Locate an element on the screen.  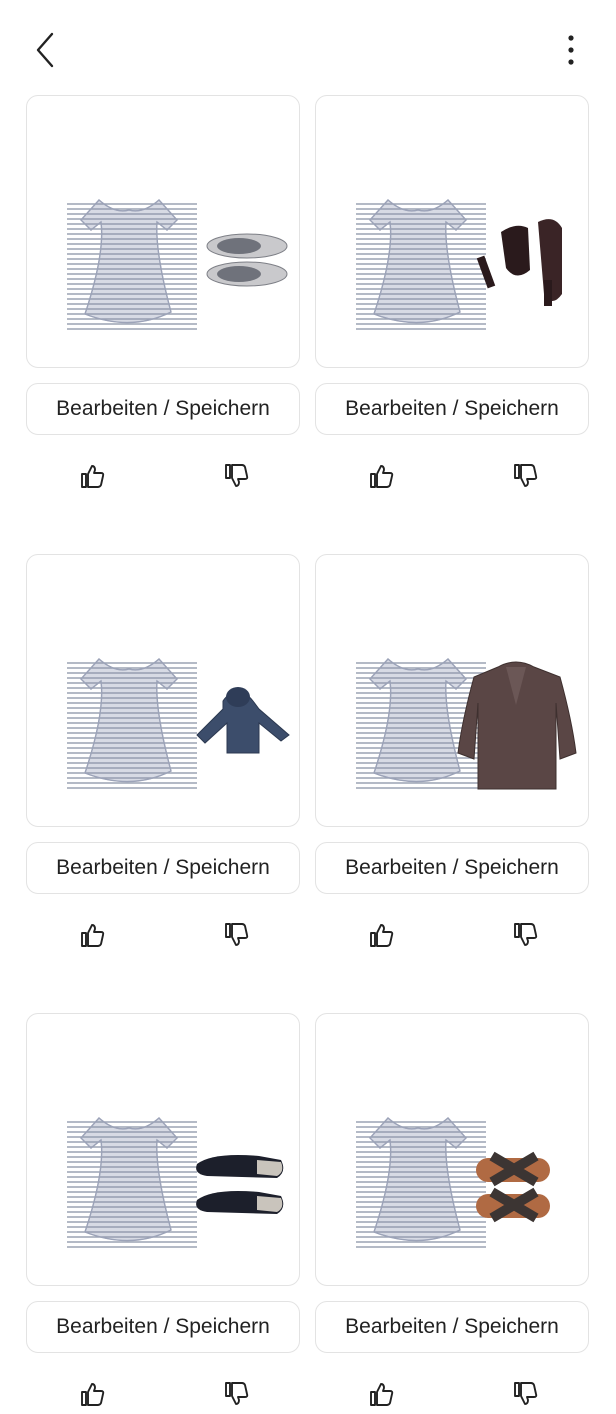
sneakers-image is located at coordinates (247, 260).